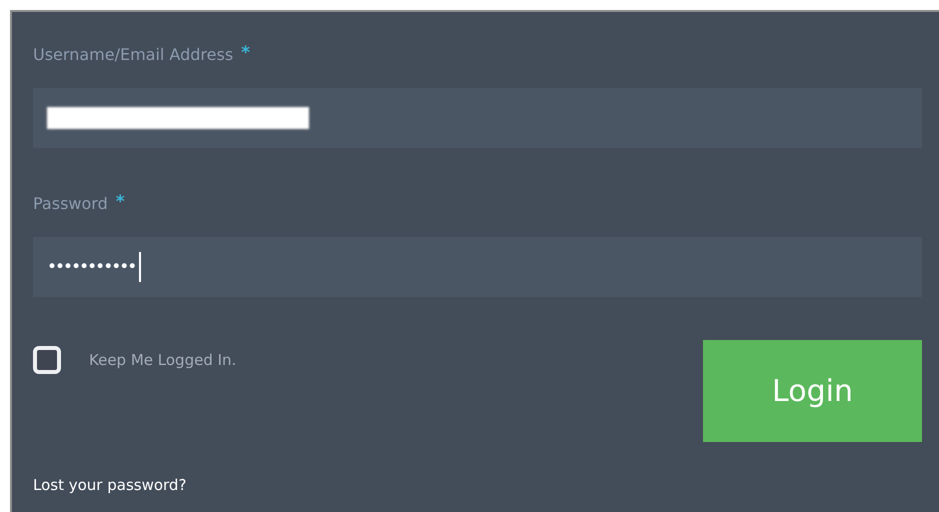 The width and height of the screenshot is (939, 512). Describe the element at coordinates (47, 360) in the screenshot. I see `checkbox` at that location.